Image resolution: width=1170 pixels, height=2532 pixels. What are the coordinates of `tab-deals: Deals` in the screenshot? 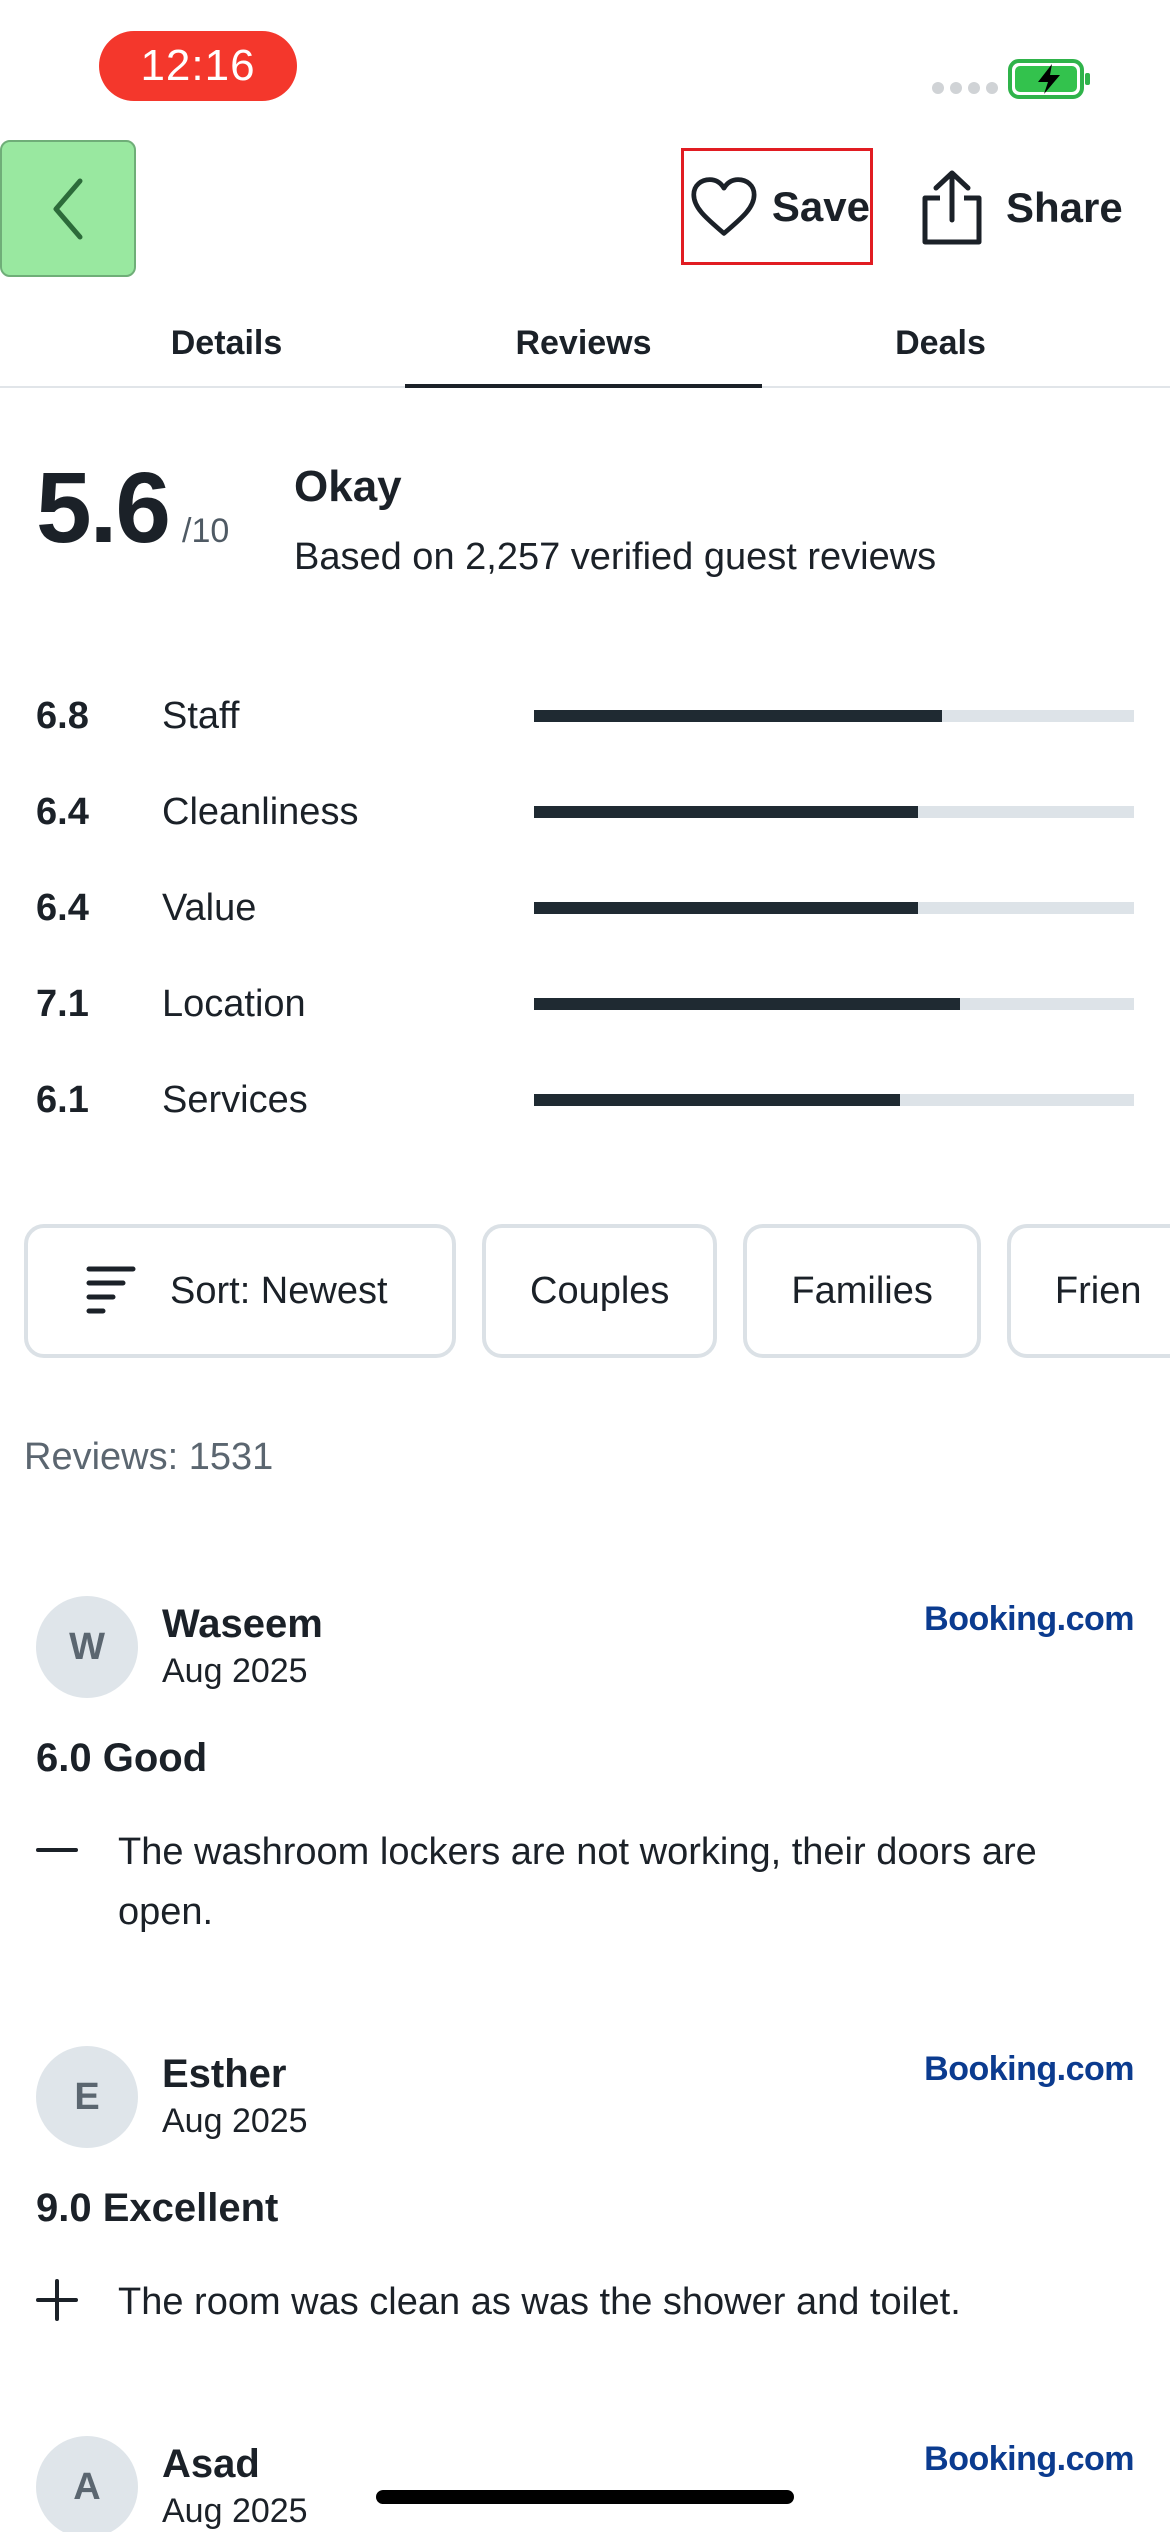 It's located at (940, 343).